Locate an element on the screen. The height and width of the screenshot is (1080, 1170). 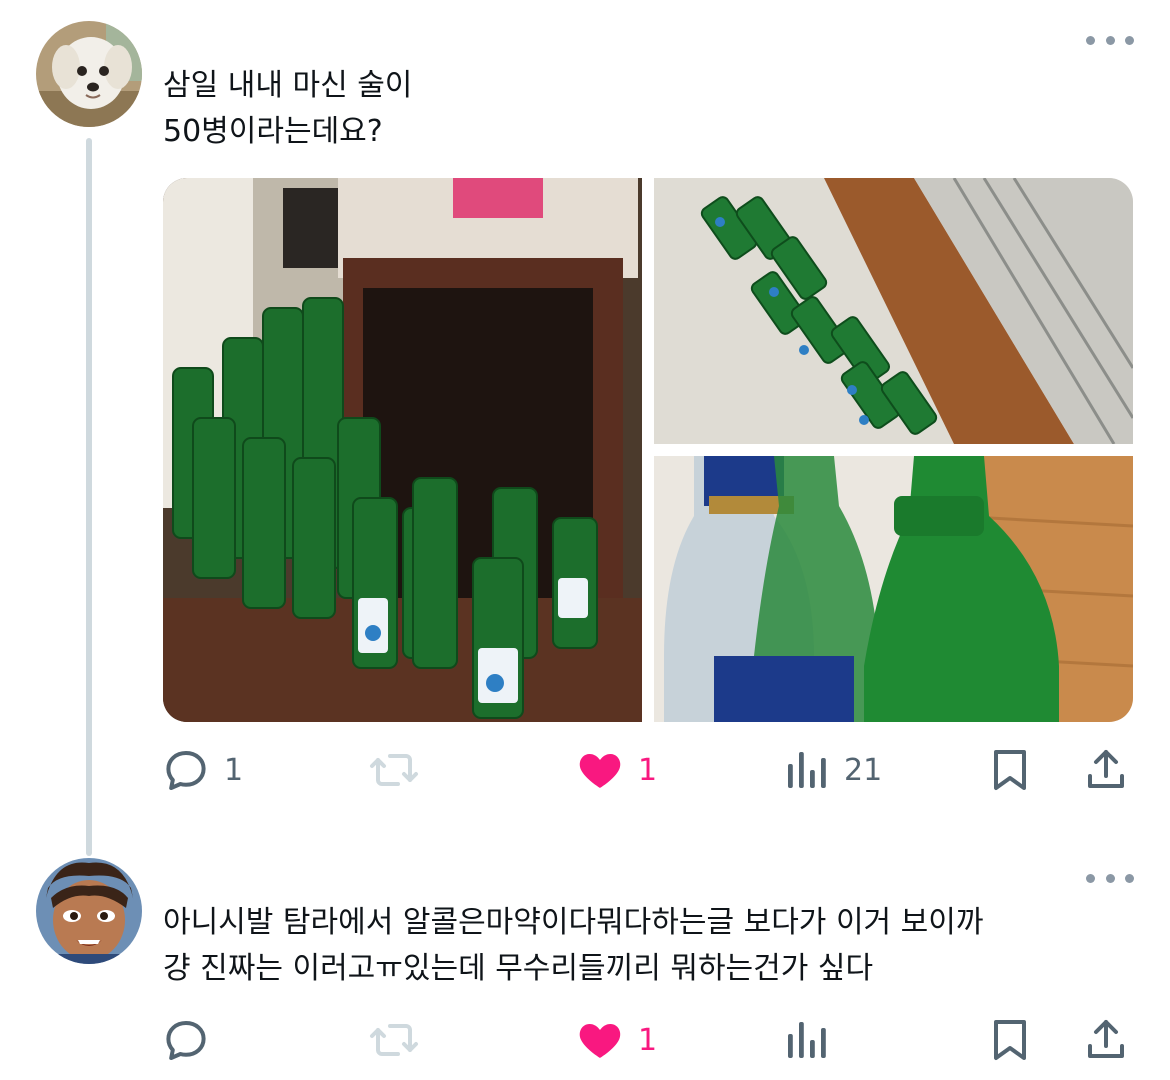
like-count-2: 1 is located at coordinates (648, 1040).